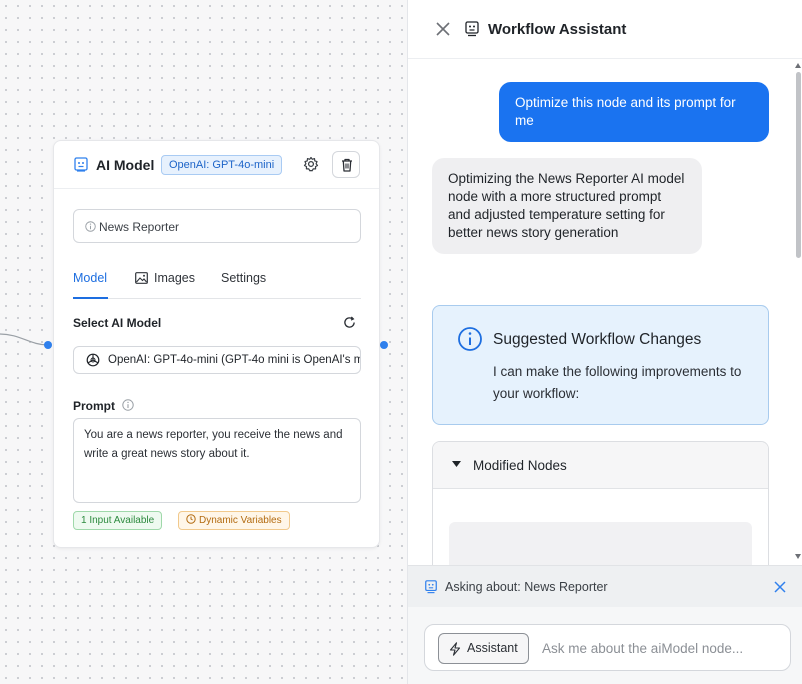  Describe the element at coordinates (492, 648) in the screenshot. I see `assistant-mode-label: Assistant` at that location.